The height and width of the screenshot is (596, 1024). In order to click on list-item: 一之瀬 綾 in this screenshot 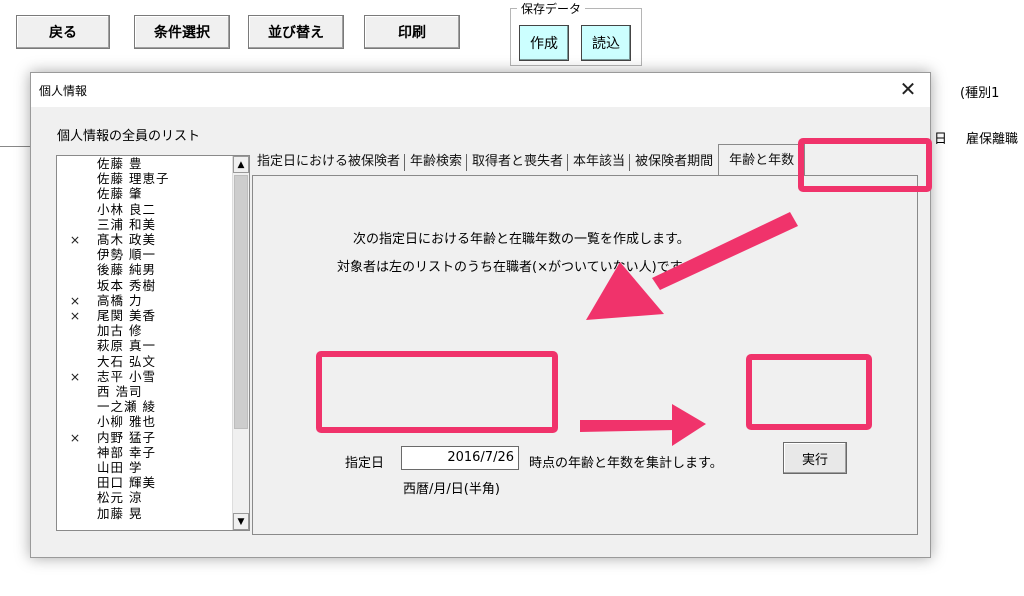, I will do `click(142, 407)`.